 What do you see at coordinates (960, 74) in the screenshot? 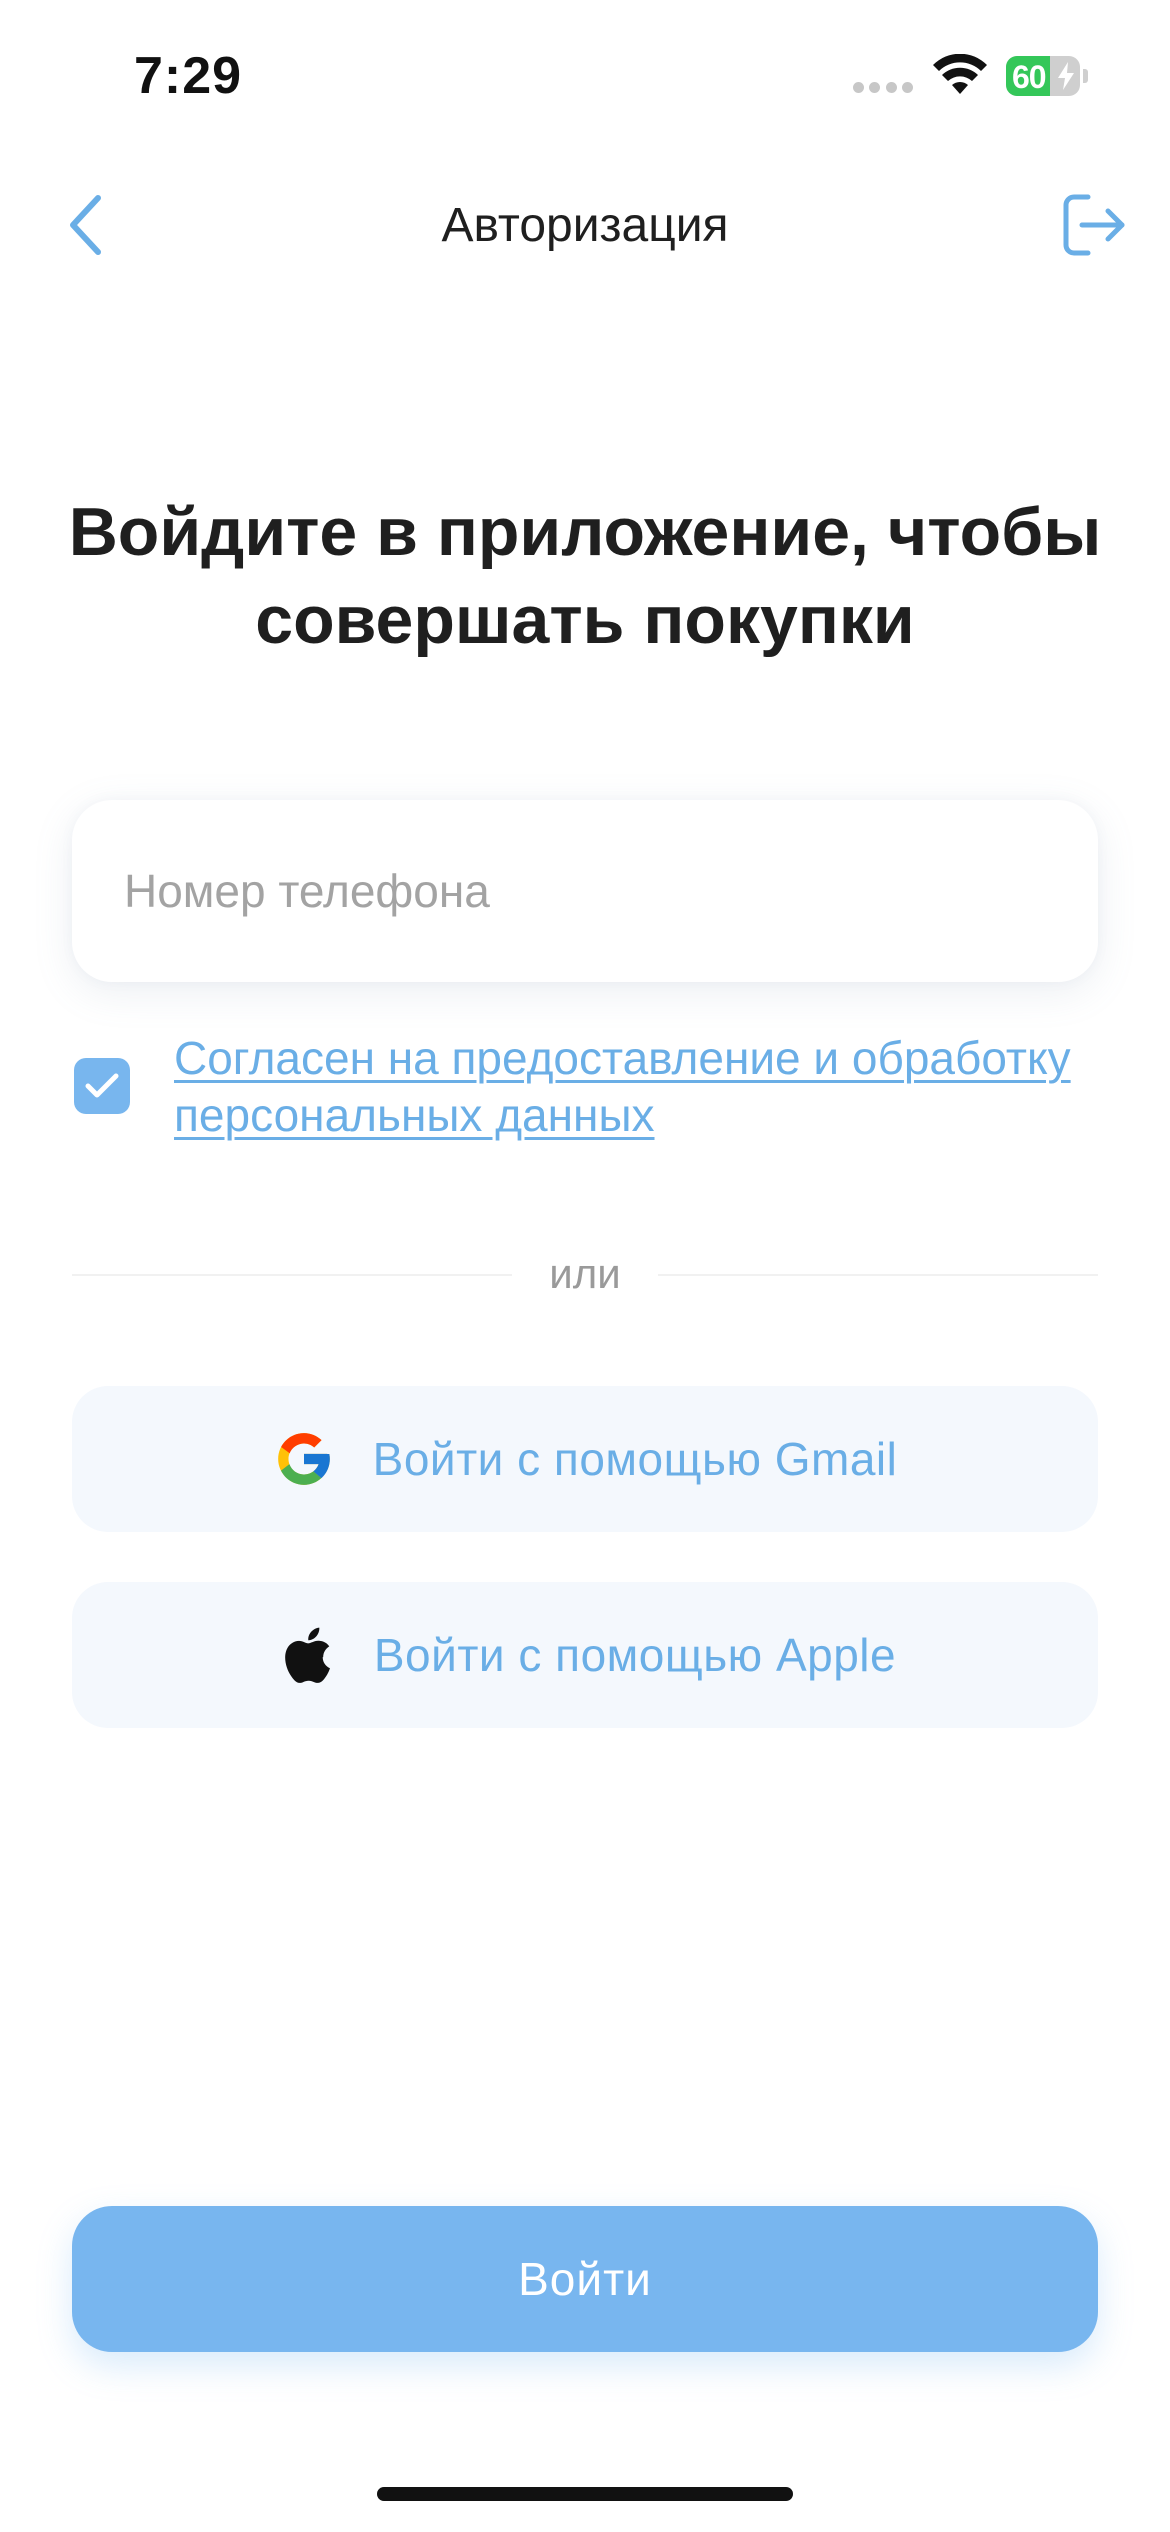
I see `wifi-icon` at bounding box center [960, 74].